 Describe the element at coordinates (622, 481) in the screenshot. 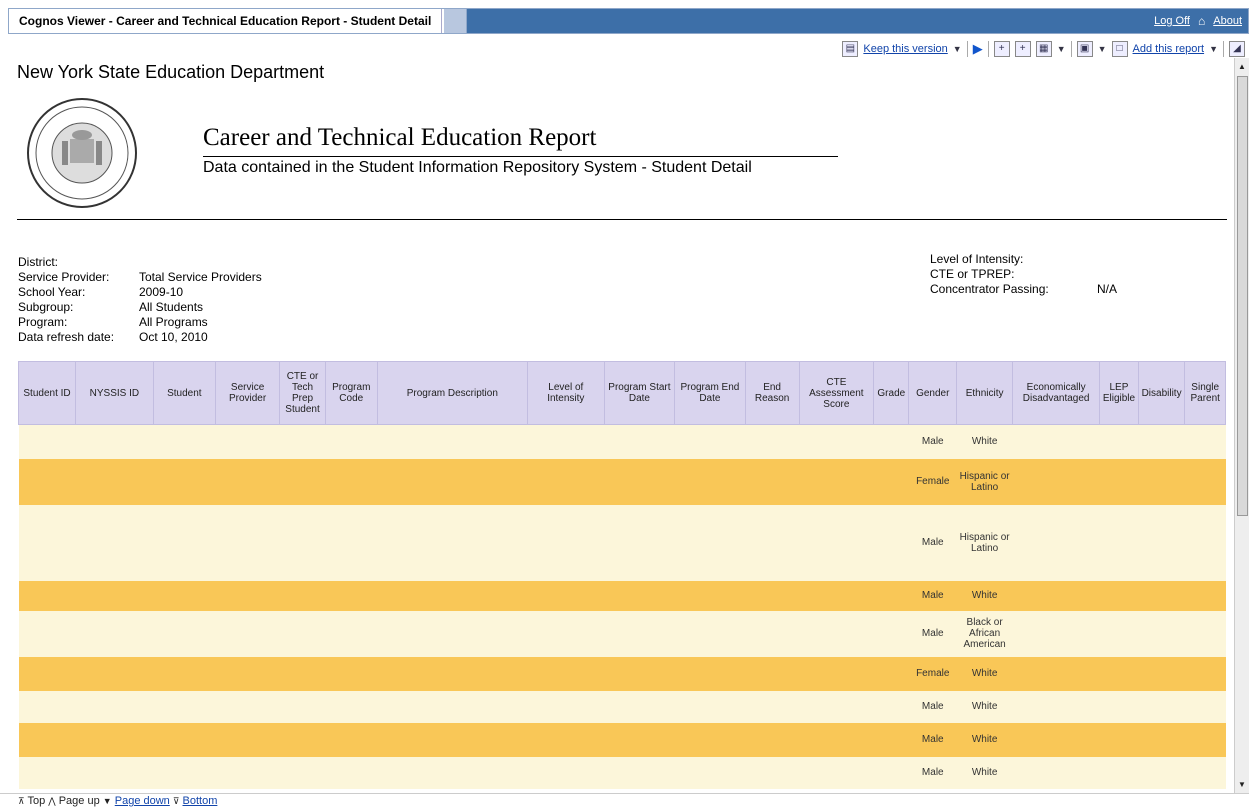

I see `table-row: Female Hispanic or Latino` at that location.